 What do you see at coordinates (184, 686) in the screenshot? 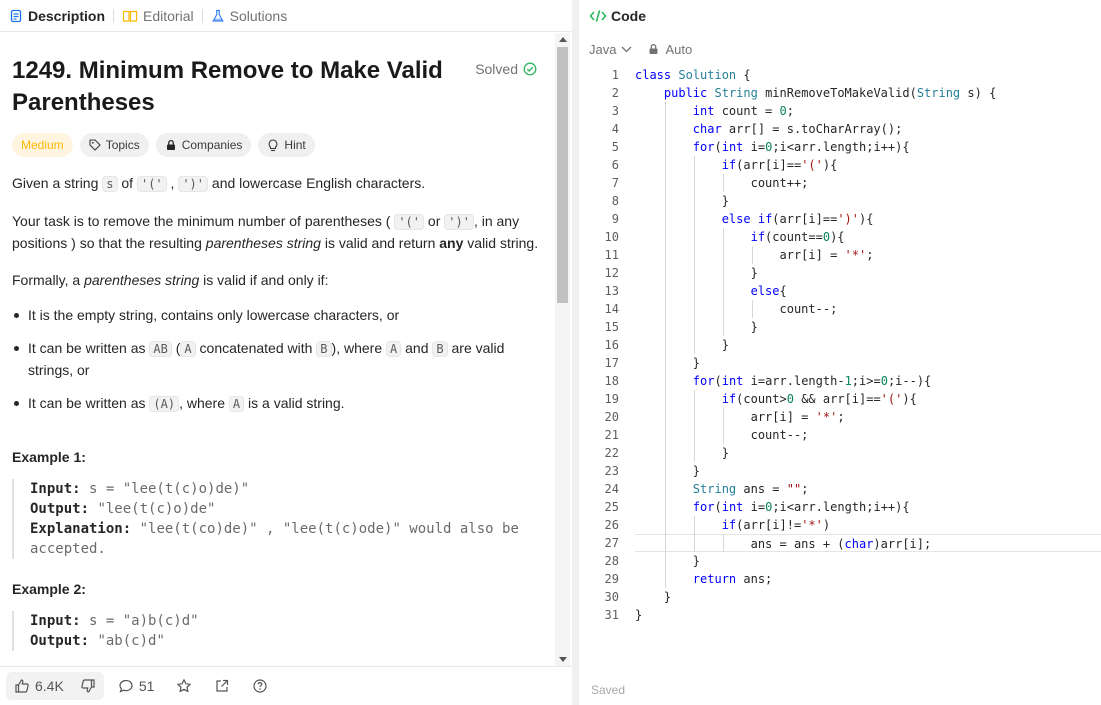
I see `favorite-button` at bounding box center [184, 686].